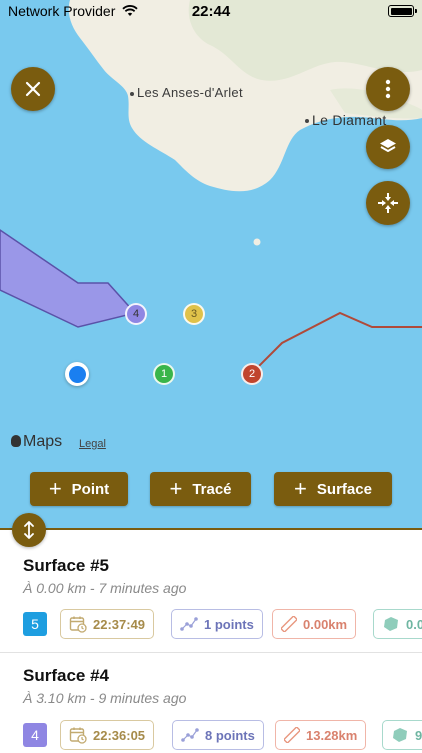 The height and width of the screenshot is (753, 422). I want to click on time-value: 22:37:49, so click(119, 624).